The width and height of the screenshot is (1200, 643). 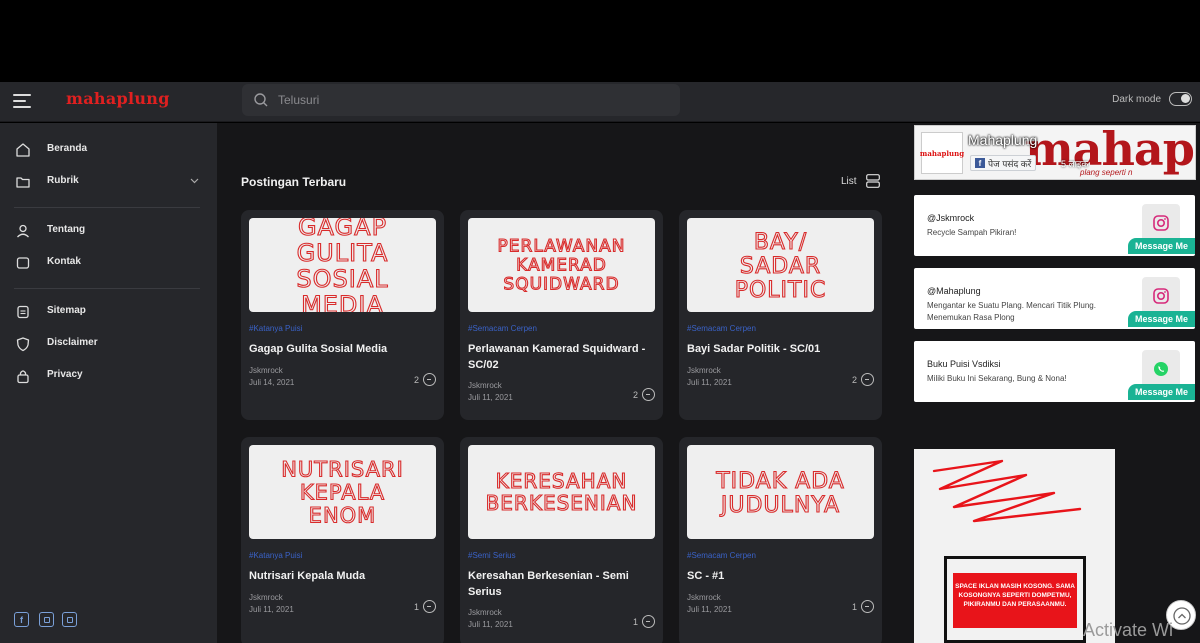 What do you see at coordinates (108, 312) in the screenshot?
I see `sidebar-item-sitemap: Sitemap` at bounding box center [108, 312].